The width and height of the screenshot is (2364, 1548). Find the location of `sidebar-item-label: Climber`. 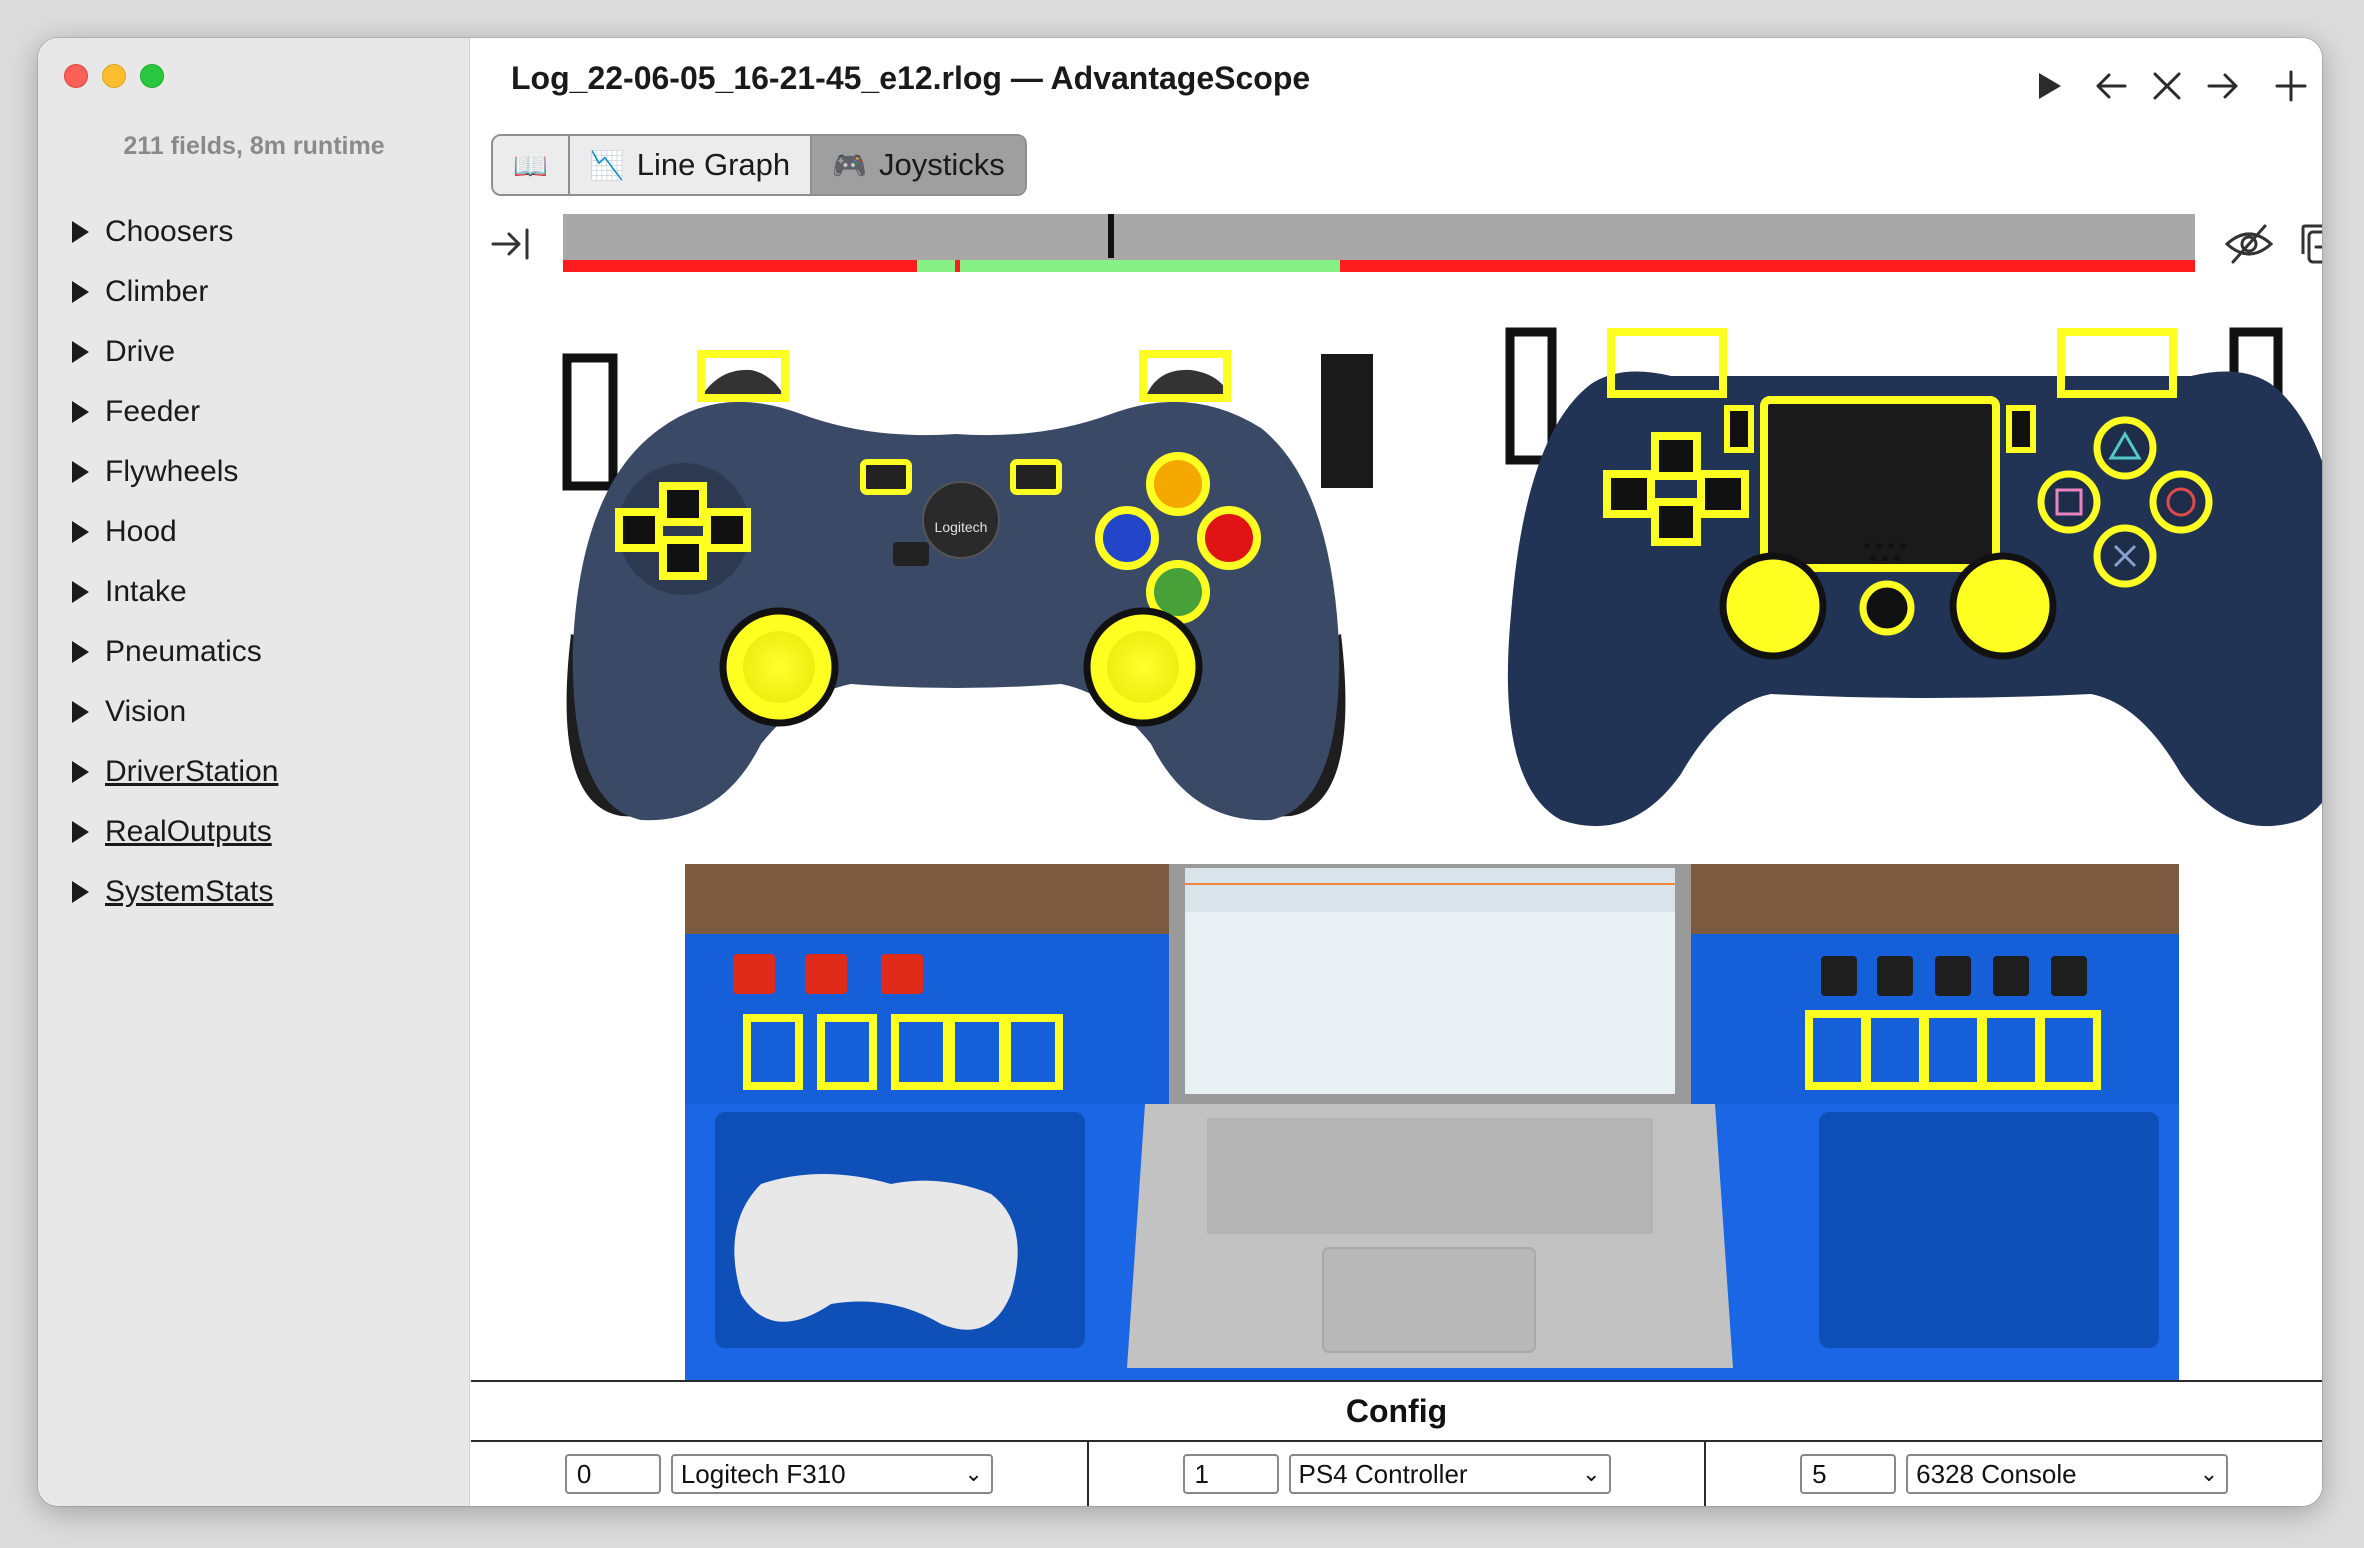

sidebar-item-label: Climber is located at coordinates (157, 291).